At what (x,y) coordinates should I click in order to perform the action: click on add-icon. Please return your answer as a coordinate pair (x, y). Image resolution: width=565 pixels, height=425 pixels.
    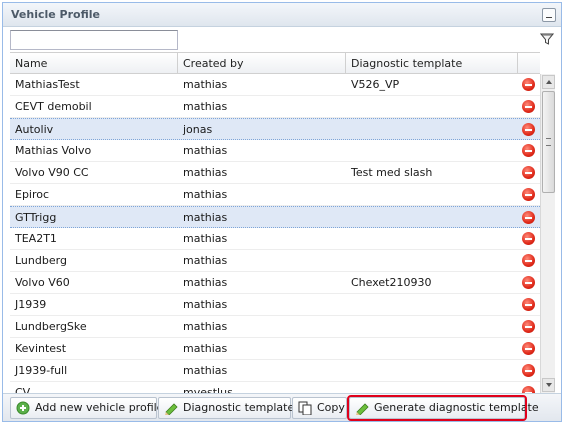
    Looking at the image, I should click on (23, 408).